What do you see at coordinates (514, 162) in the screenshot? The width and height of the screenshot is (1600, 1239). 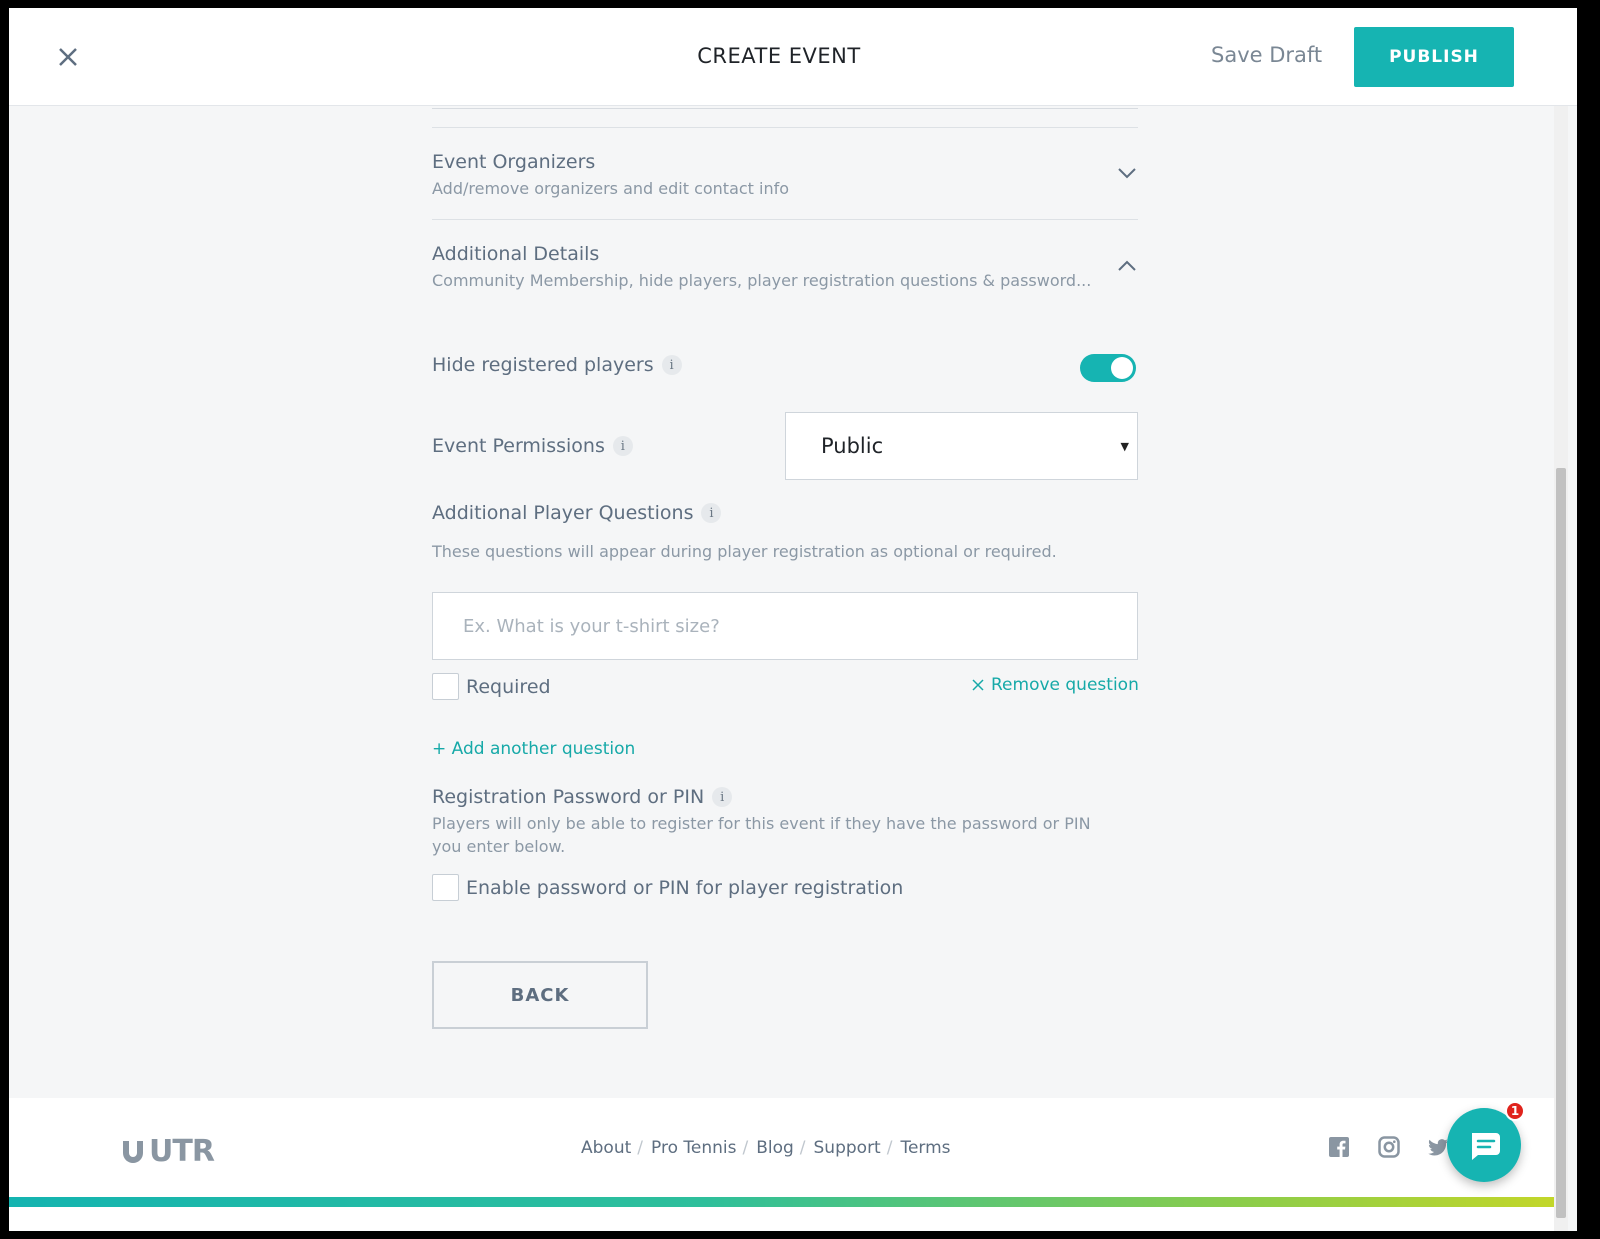 I see `accordion-title: Event Organizers` at bounding box center [514, 162].